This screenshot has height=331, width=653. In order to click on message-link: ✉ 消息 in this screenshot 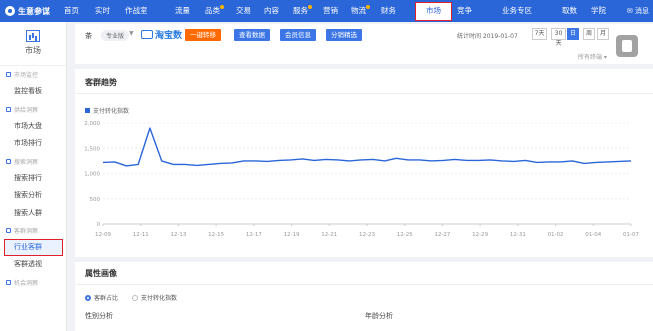, I will do `click(638, 11)`.